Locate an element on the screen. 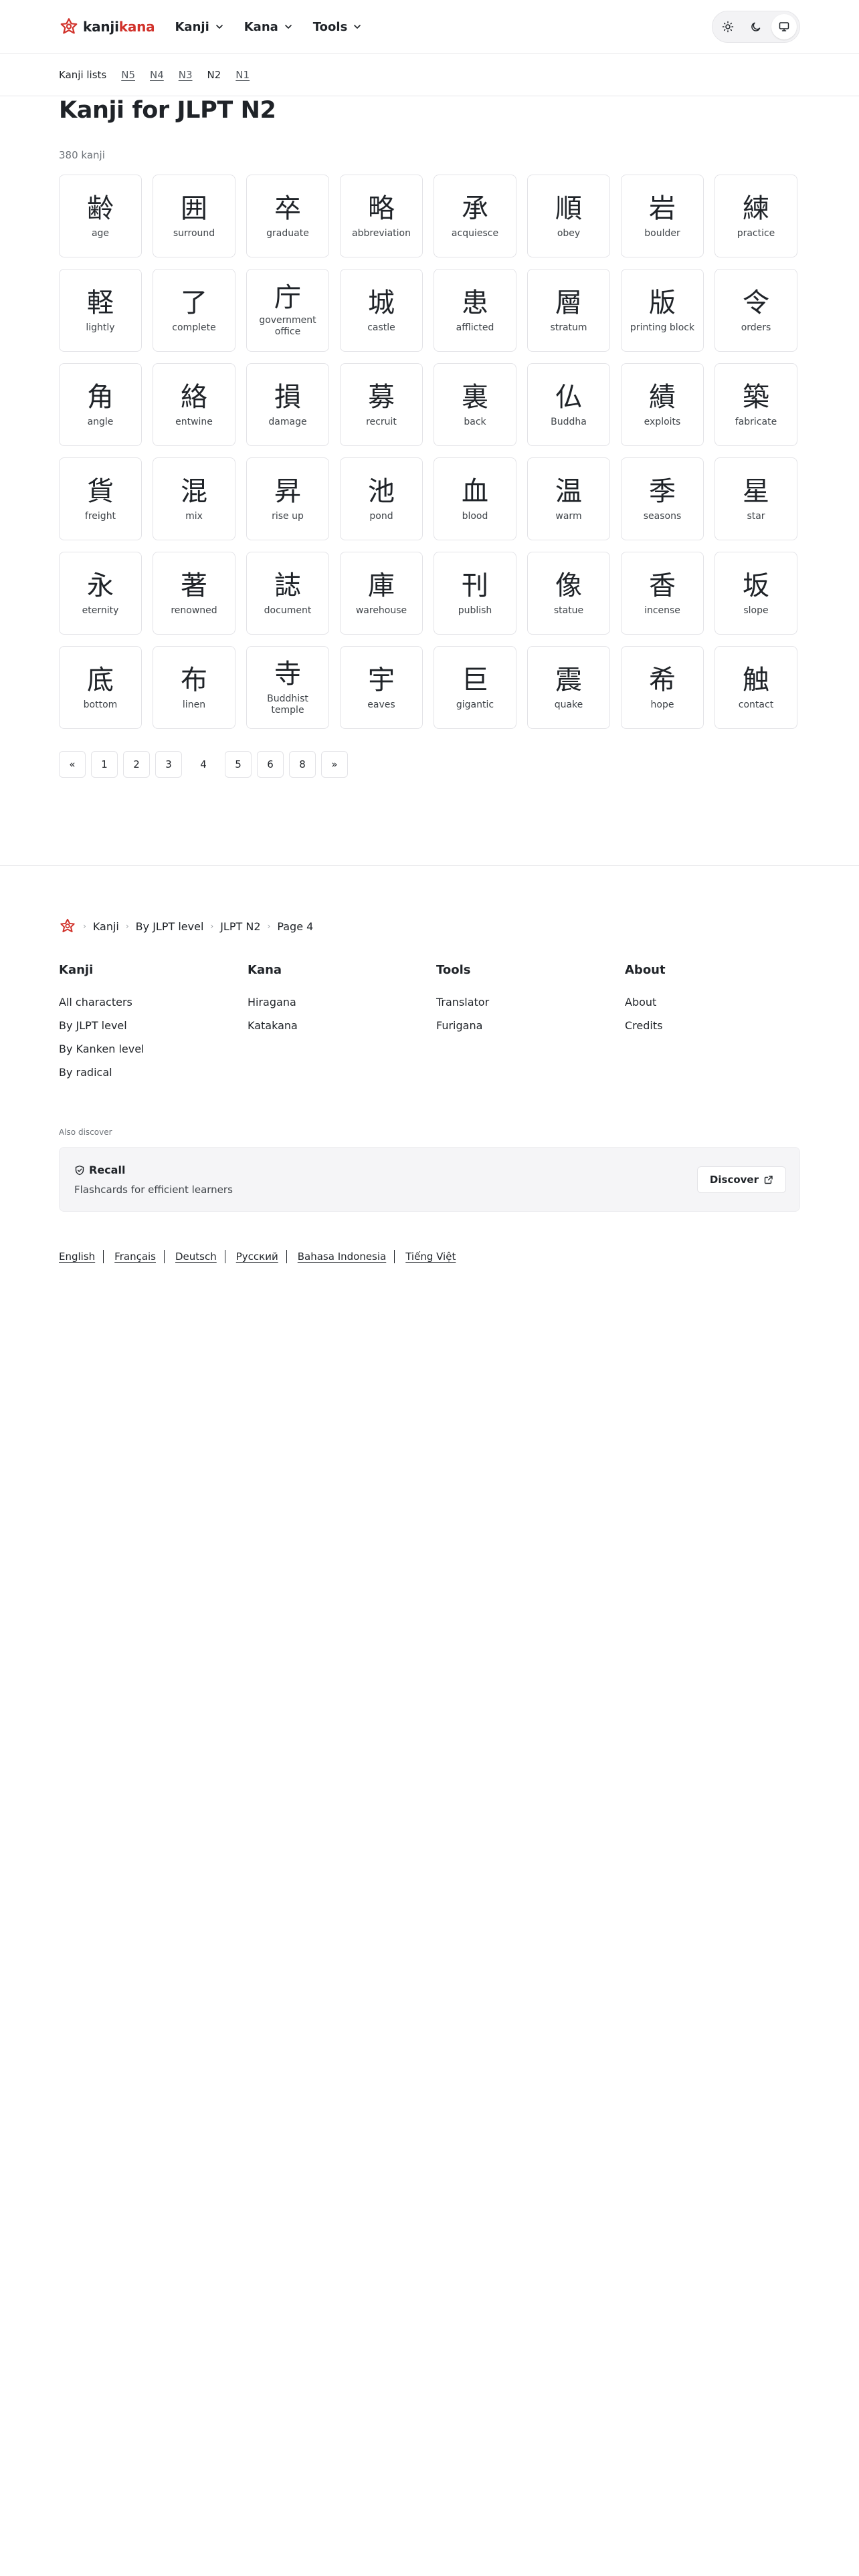 The image size is (859, 2576). kanji-card: 承 acquiesce is located at coordinates (475, 216).